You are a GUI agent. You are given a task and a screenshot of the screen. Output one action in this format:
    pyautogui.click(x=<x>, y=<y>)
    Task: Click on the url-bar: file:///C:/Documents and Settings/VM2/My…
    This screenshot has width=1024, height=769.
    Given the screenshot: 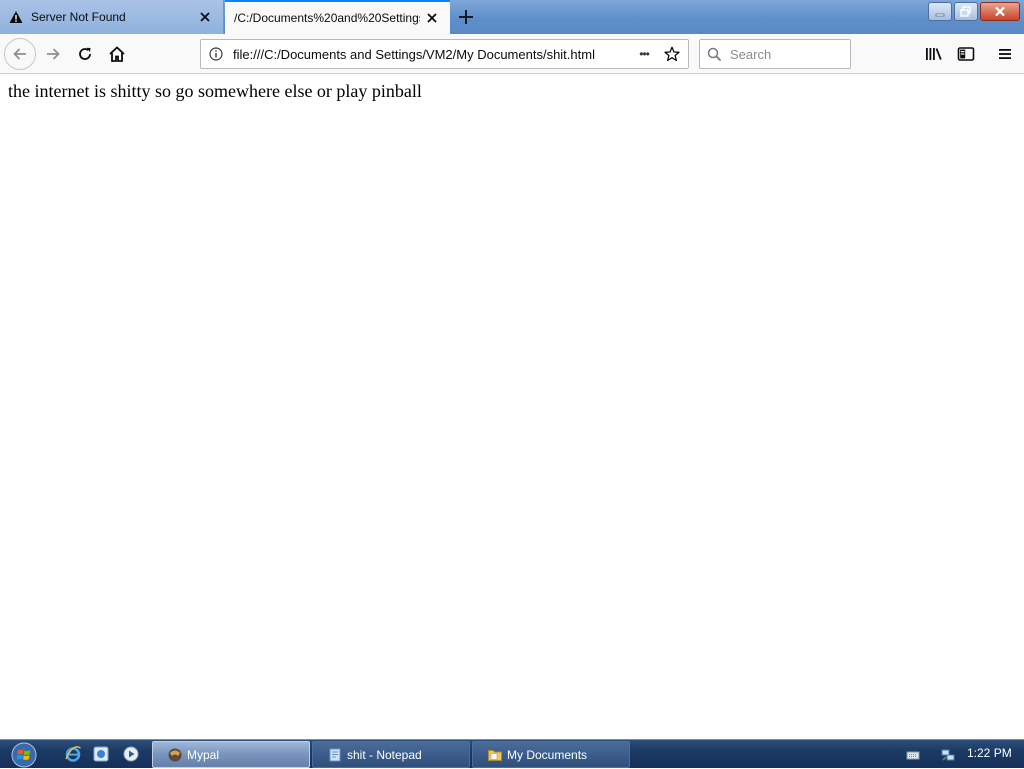 What is the action you would take?
    pyautogui.click(x=444, y=54)
    